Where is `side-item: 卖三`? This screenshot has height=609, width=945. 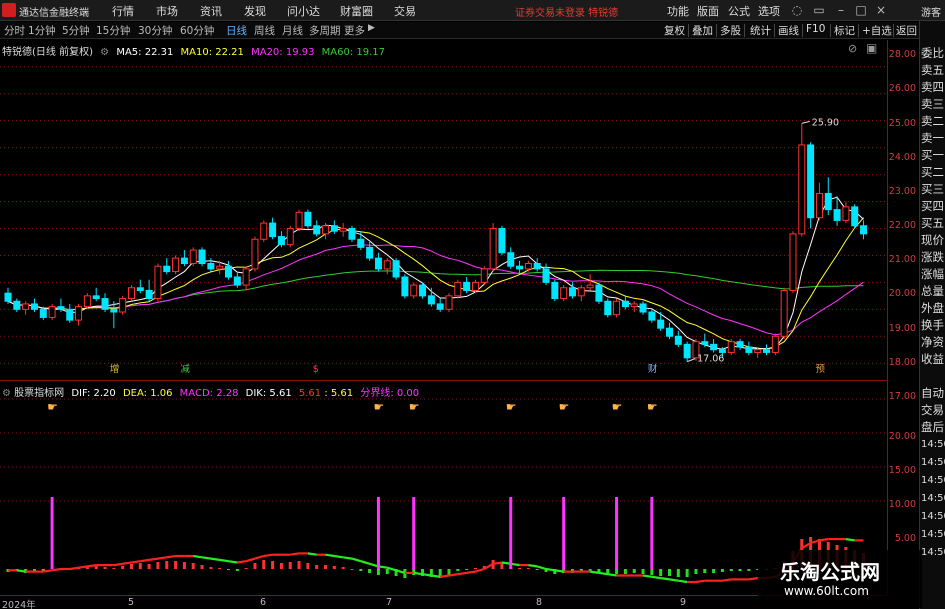 side-item: 卖三 is located at coordinates (932, 104).